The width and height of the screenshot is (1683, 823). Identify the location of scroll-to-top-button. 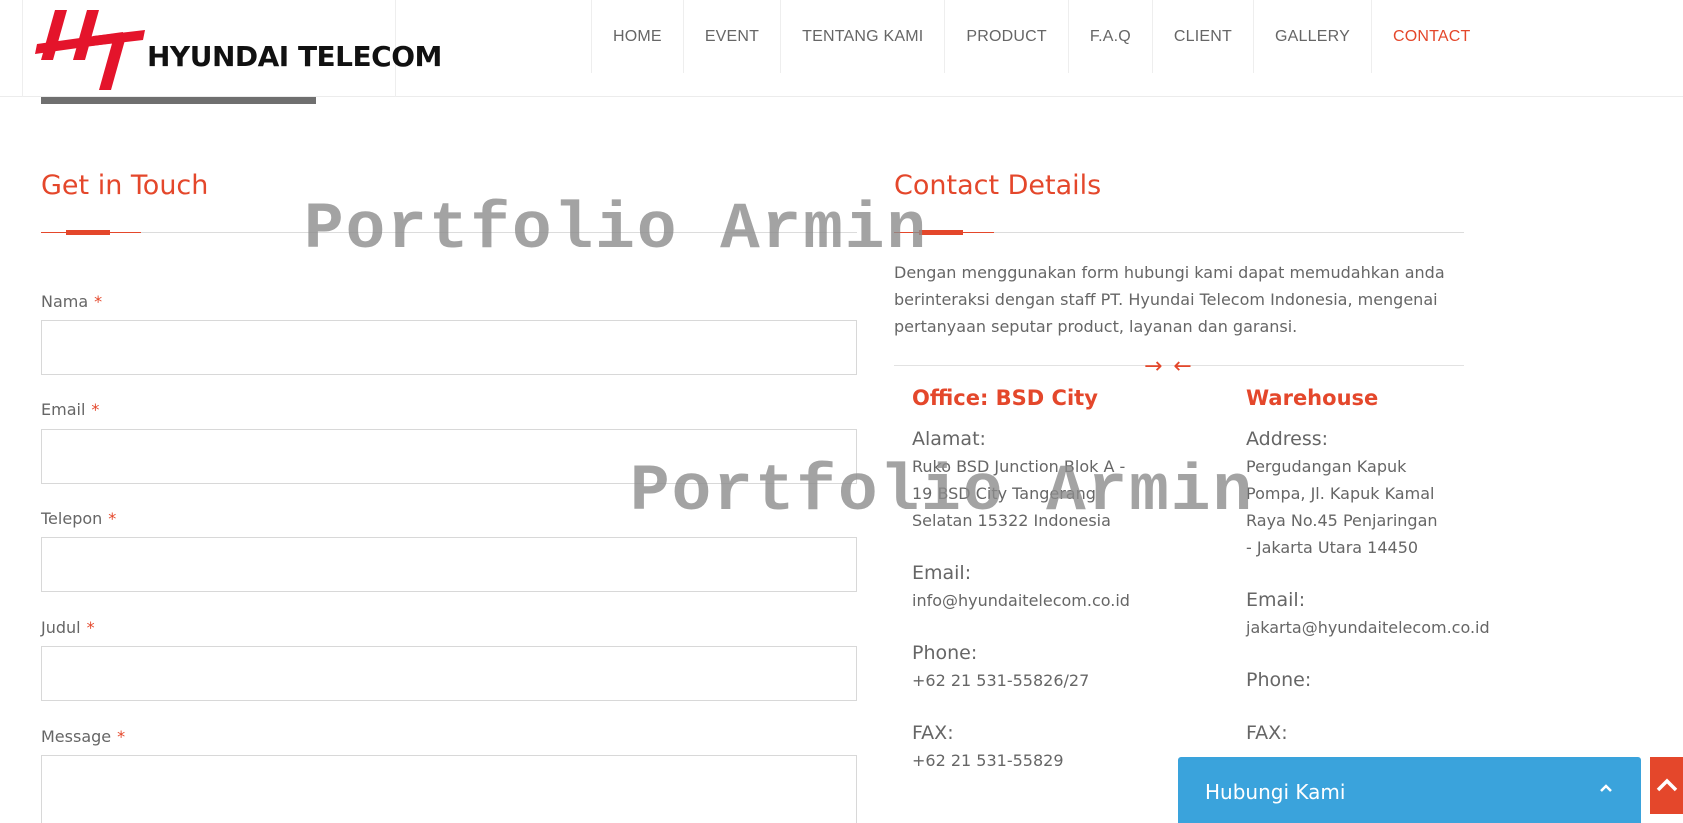
(1666, 785).